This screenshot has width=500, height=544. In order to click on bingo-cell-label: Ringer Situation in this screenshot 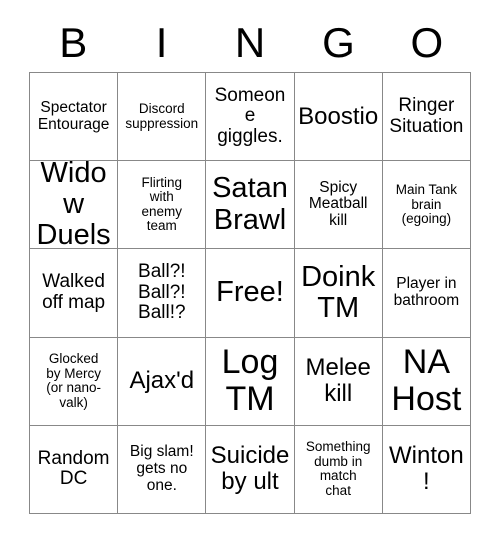, I will do `click(426, 116)`.